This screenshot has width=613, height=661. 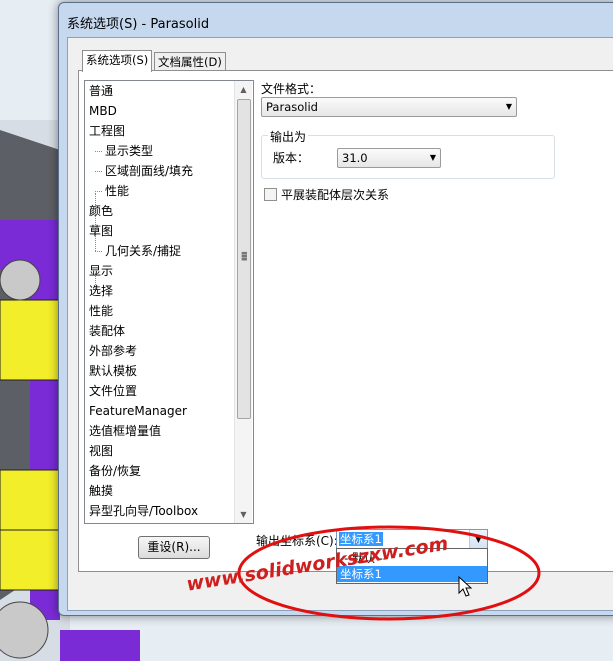 I want to click on tree-item: 异型孔向导/Toolbox, so click(x=143, y=511).